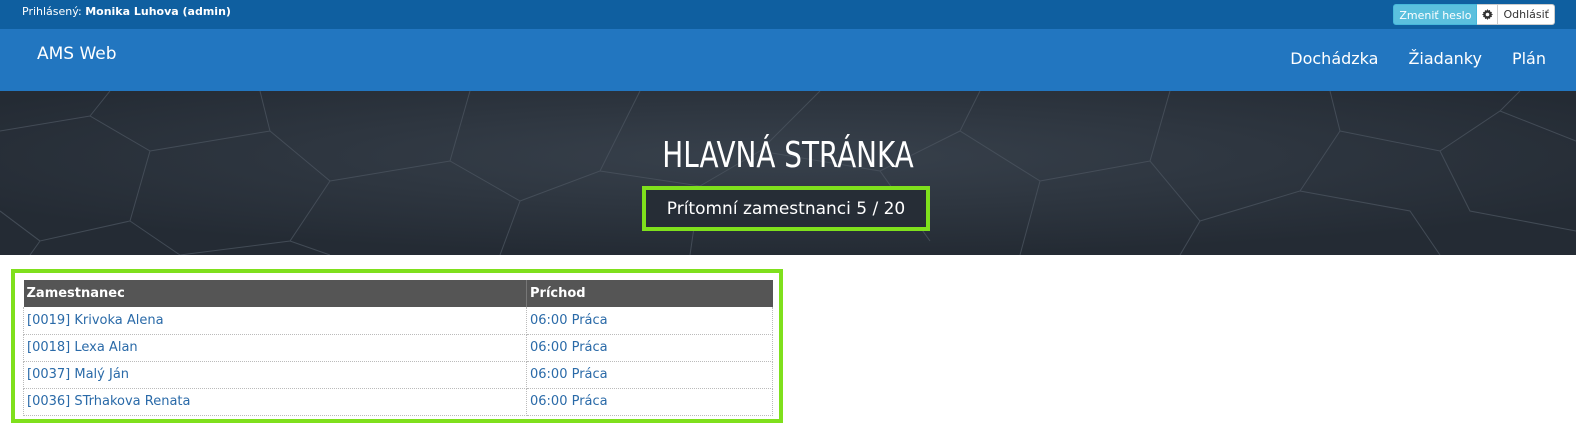 Image resolution: width=1576 pixels, height=441 pixels. What do you see at coordinates (1526, 14) in the screenshot?
I see `logout-button: Odhlásiť` at bounding box center [1526, 14].